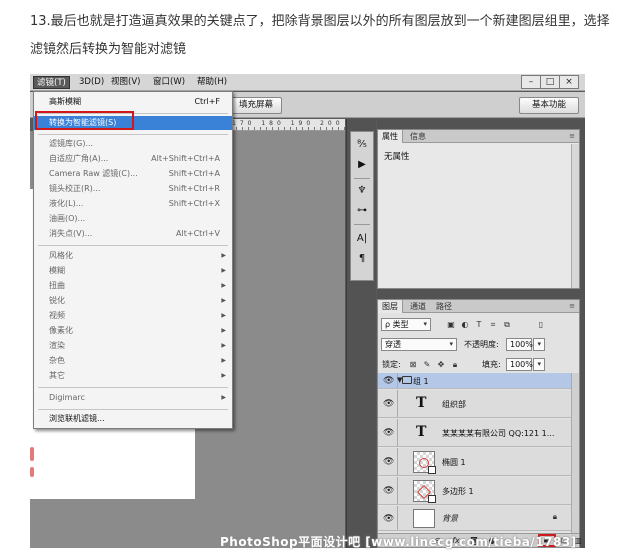 Image resolution: width=628 pixels, height=559 pixels. What do you see at coordinates (133, 256) in the screenshot?
I see `menu-item-stylize: 风格化 ▶` at bounding box center [133, 256].